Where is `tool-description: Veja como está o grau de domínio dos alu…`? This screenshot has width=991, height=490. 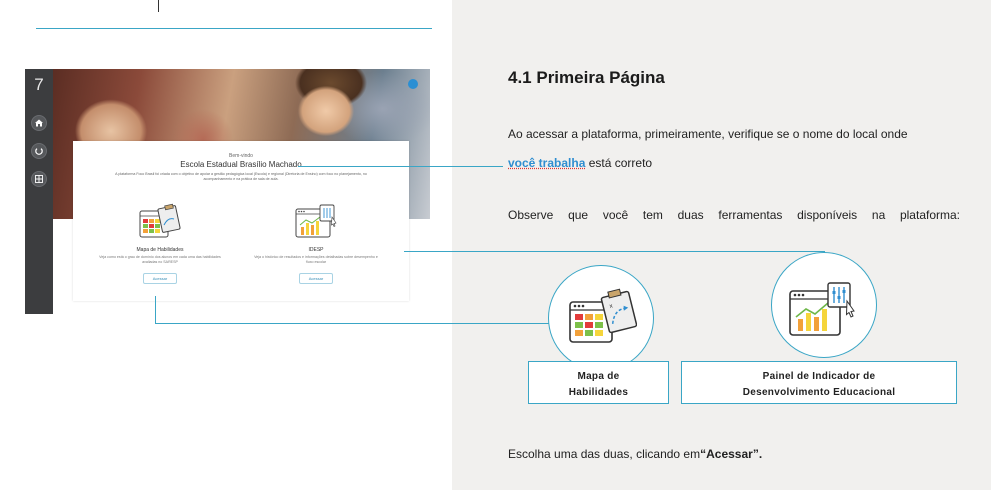 tool-description: Veja como está o grau de domínio dos alu… is located at coordinates (160, 259).